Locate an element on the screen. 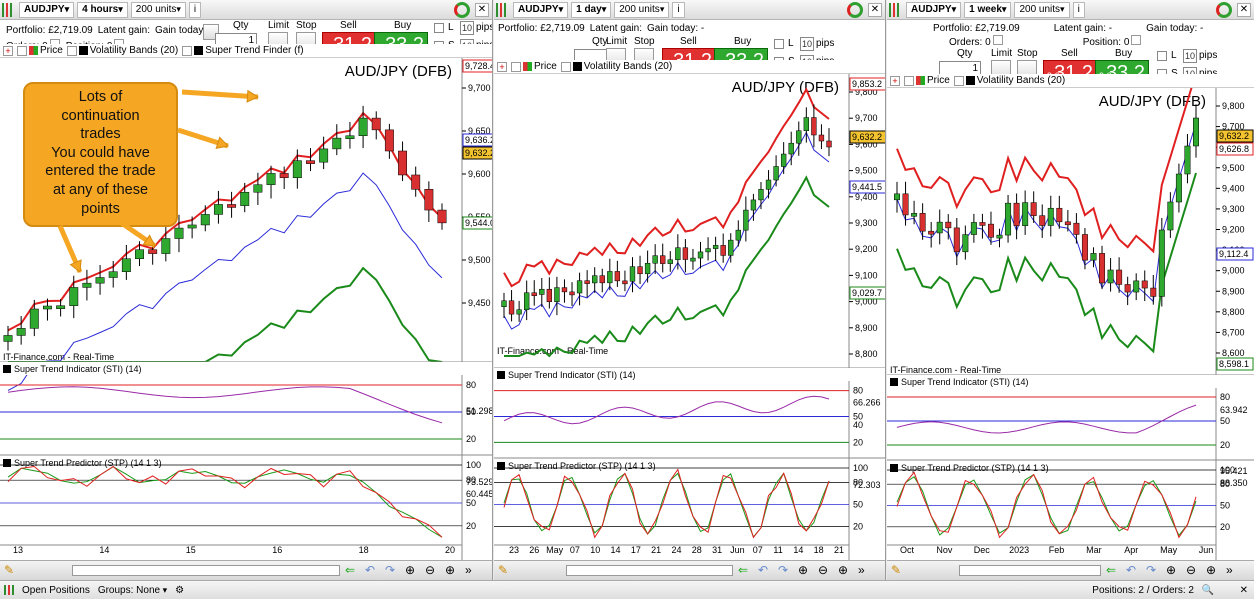 The height and width of the screenshot is (599, 1254). stp-color-icon is located at coordinates (7, 463).